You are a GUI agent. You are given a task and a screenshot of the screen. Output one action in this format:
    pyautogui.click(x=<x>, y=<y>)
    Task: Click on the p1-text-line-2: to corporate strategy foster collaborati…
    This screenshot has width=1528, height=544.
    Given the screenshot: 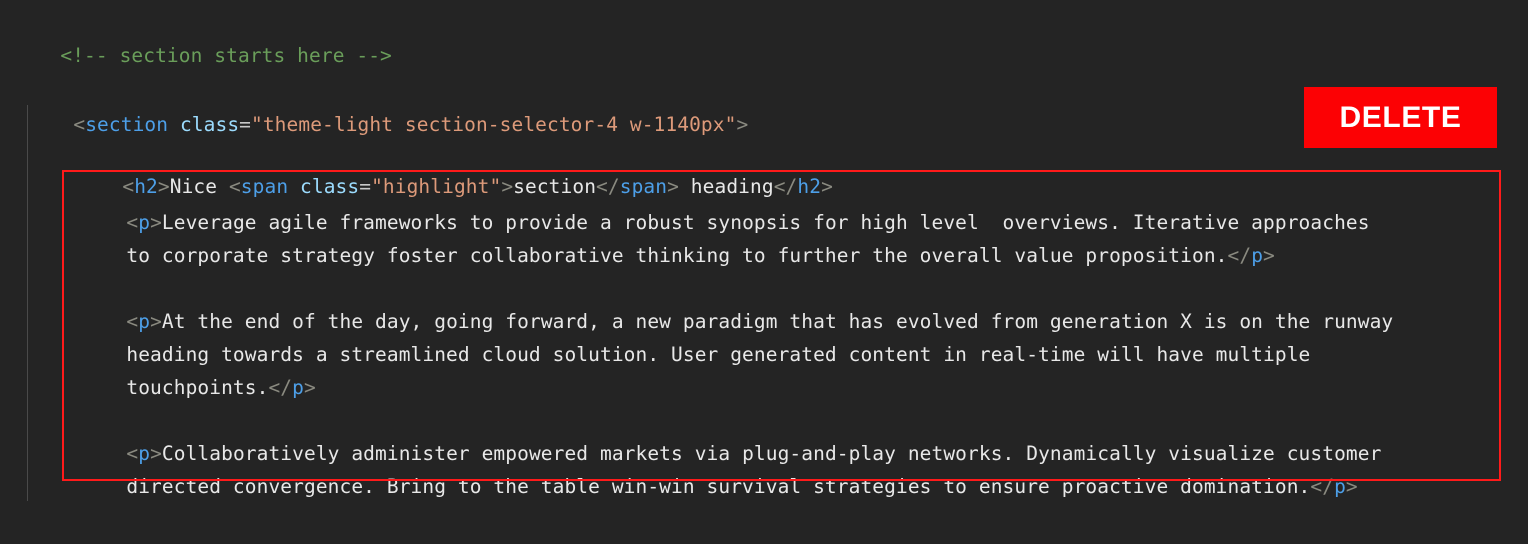 What is the action you would take?
    pyautogui.click(x=677, y=255)
    